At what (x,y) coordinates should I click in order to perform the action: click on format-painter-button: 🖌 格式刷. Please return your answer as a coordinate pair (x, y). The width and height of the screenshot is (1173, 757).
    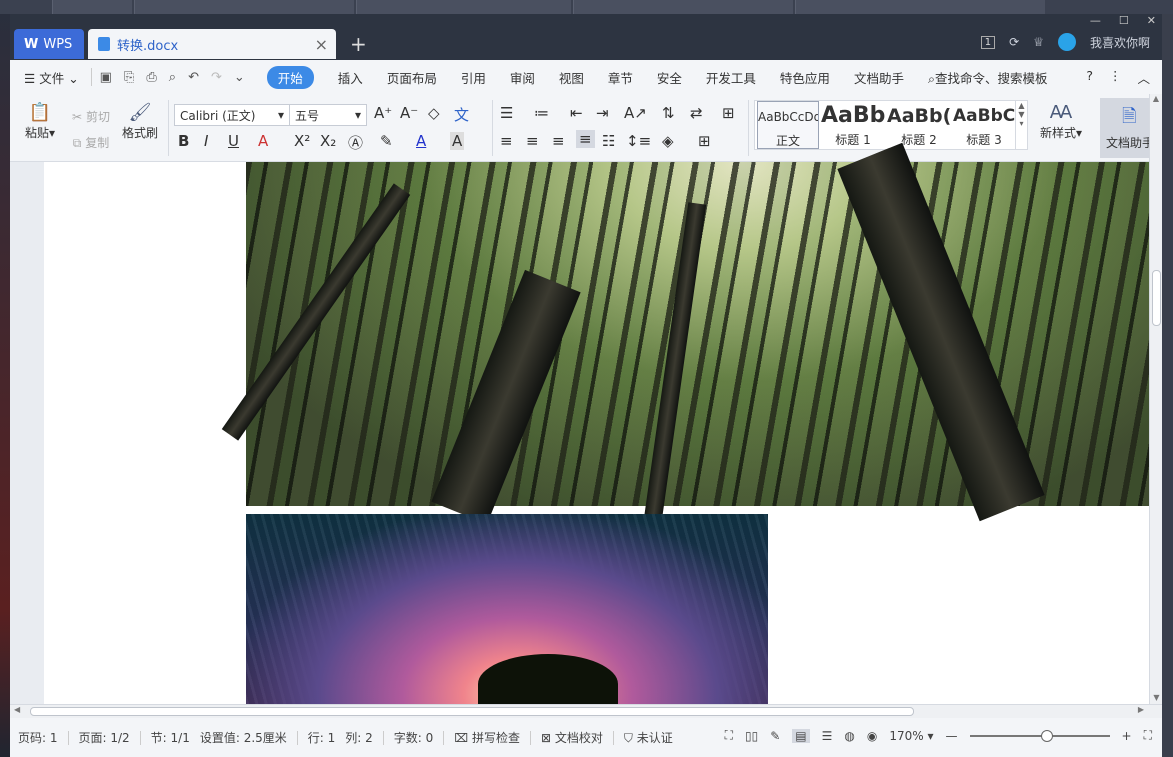
    Looking at the image, I should click on (140, 121).